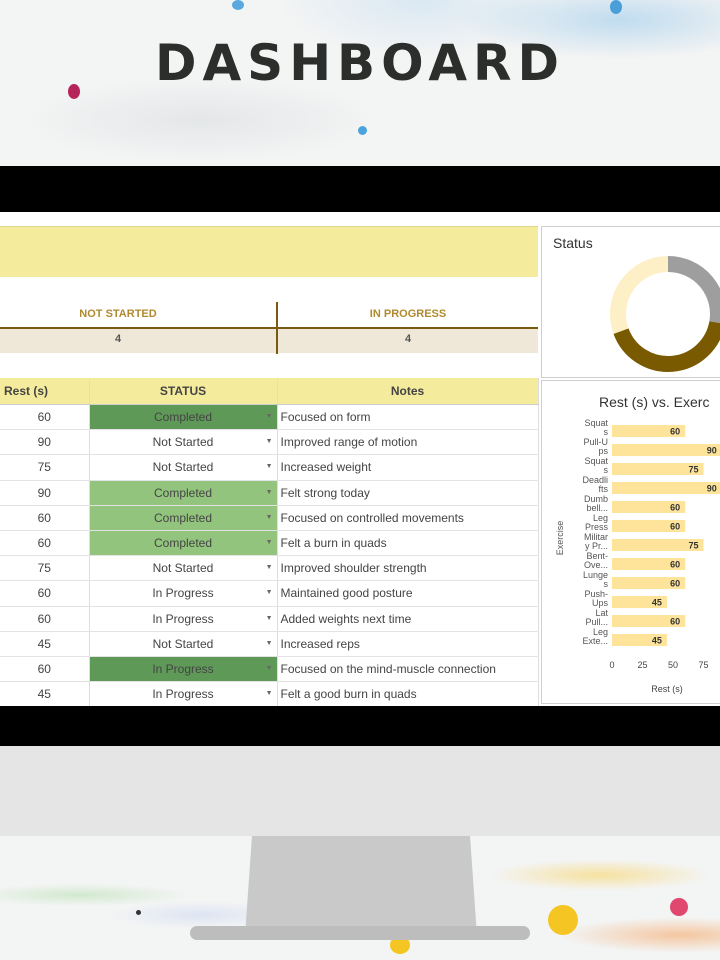  I want to click on donut-group, so click(665, 314).